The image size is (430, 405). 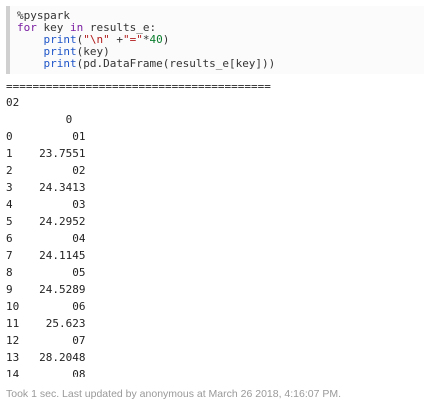 What do you see at coordinates (166, 39) in the screenshot?
I see `code-token: )` at bounding box center [166, 39].